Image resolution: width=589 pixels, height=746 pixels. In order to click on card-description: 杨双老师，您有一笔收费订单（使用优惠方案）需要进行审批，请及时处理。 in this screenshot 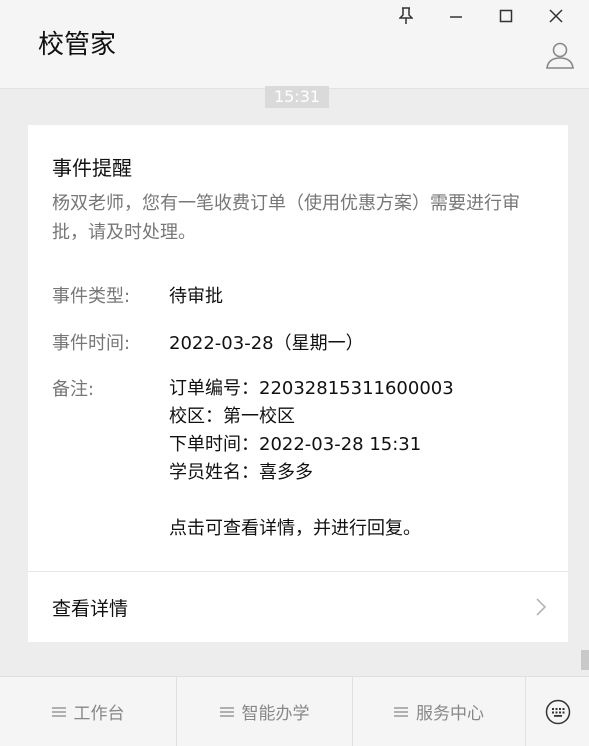, I will do `click(286, 218)`.